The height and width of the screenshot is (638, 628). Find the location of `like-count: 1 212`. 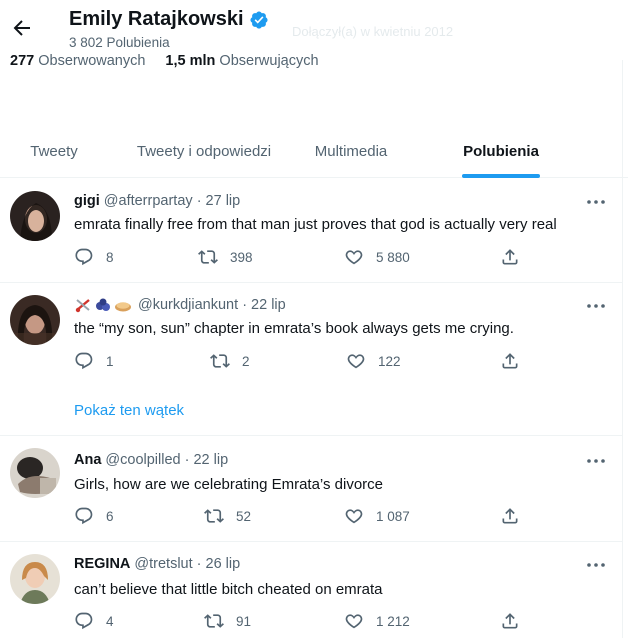

like-count: 1 212 is located at coordinates (393, 621).